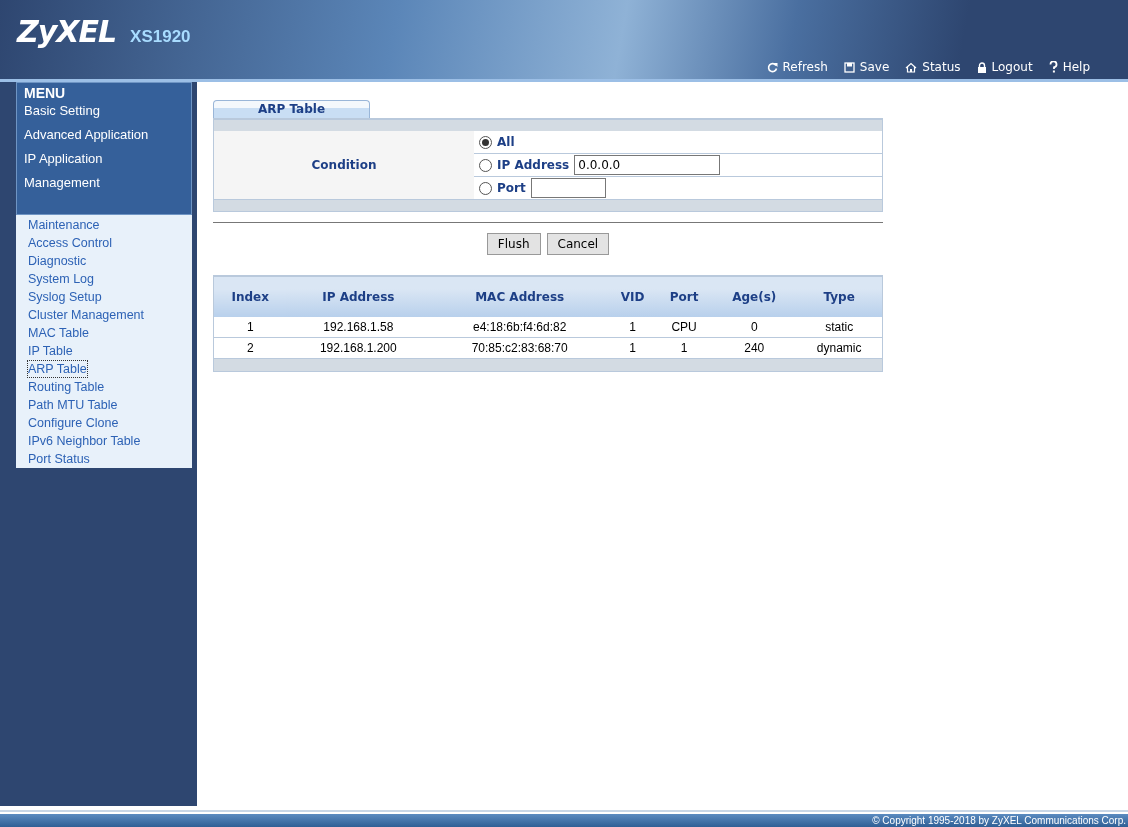 Image resolution: width=1128 pixels, height=827 pixels. What do you see at coordinates (104, 185) in the screenshot?
I see `menu-section: Management` at bounding box center [104, 185].